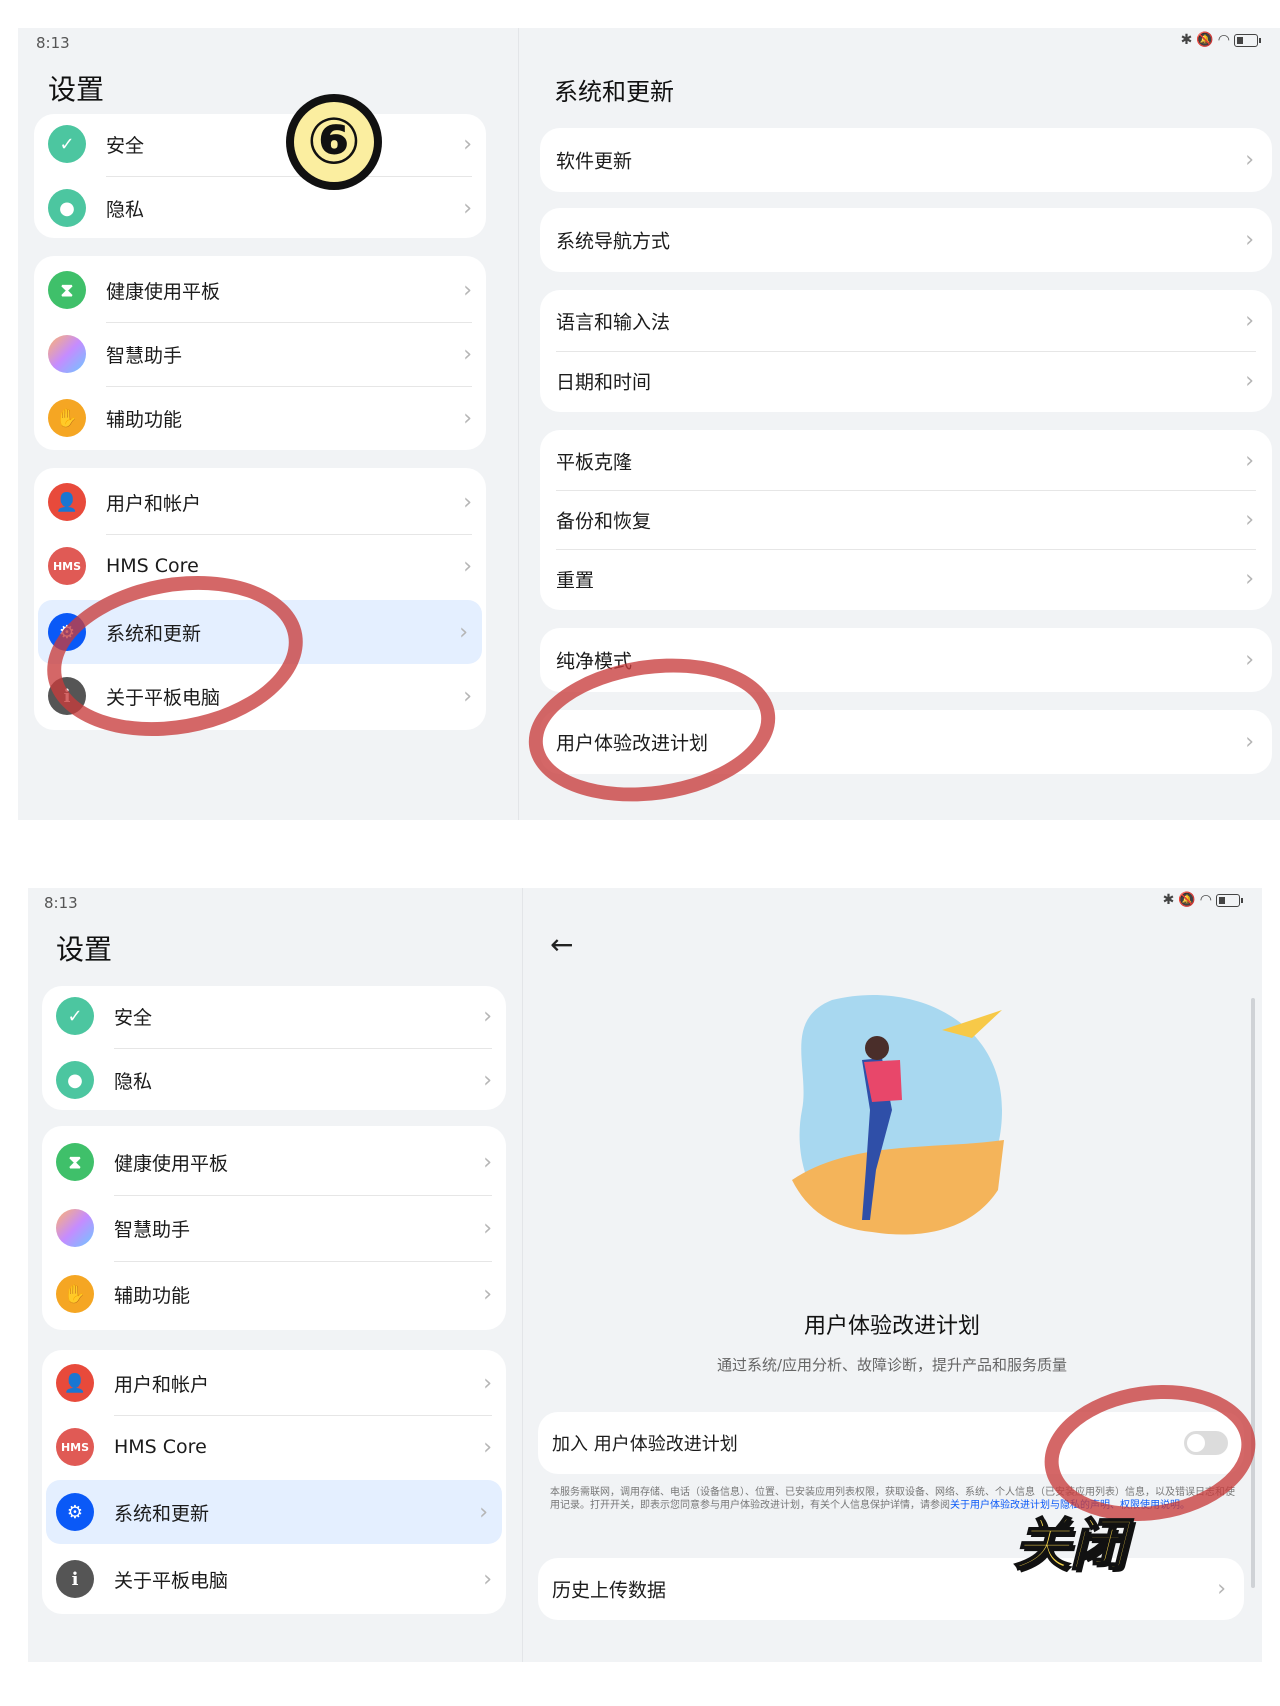  What do you see at coordinates (906, 351) in the screenshot?
I see `group-language-date: 语言和输入法 › 日期和时间 ›` at bounding box center [906, 351].